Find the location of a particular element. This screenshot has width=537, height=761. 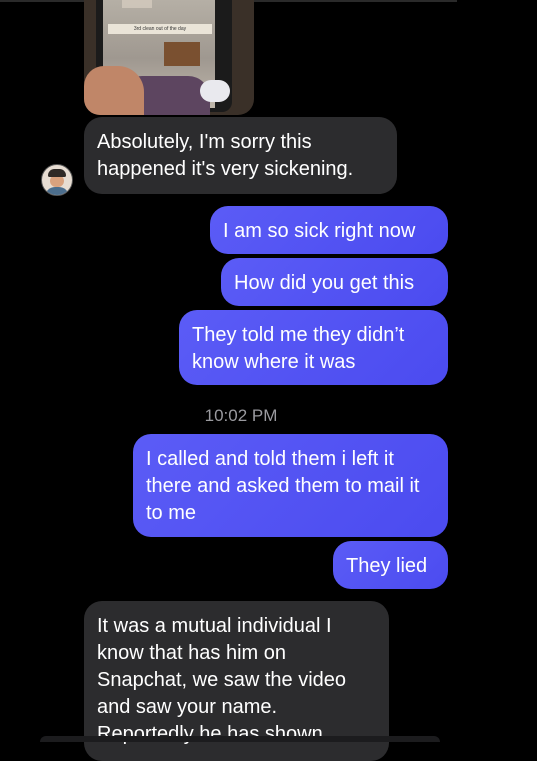

message-bubble-outgoing: They lied is located at coordinates (390, 565).